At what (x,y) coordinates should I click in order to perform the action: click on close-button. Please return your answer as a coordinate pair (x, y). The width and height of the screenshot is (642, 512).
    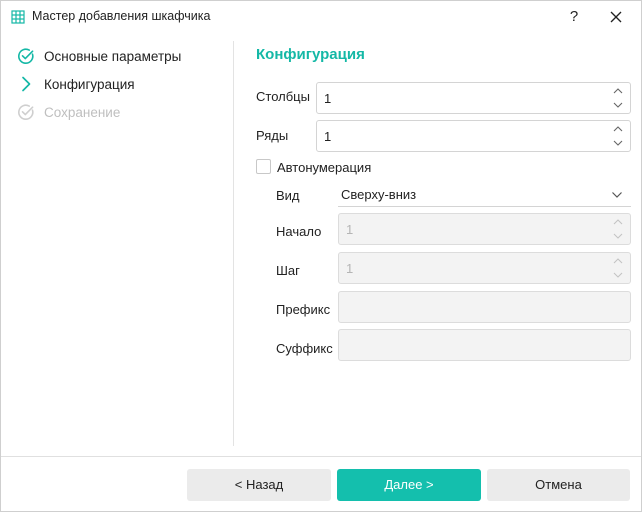
    Looking at the image, I should click on (616, 17).